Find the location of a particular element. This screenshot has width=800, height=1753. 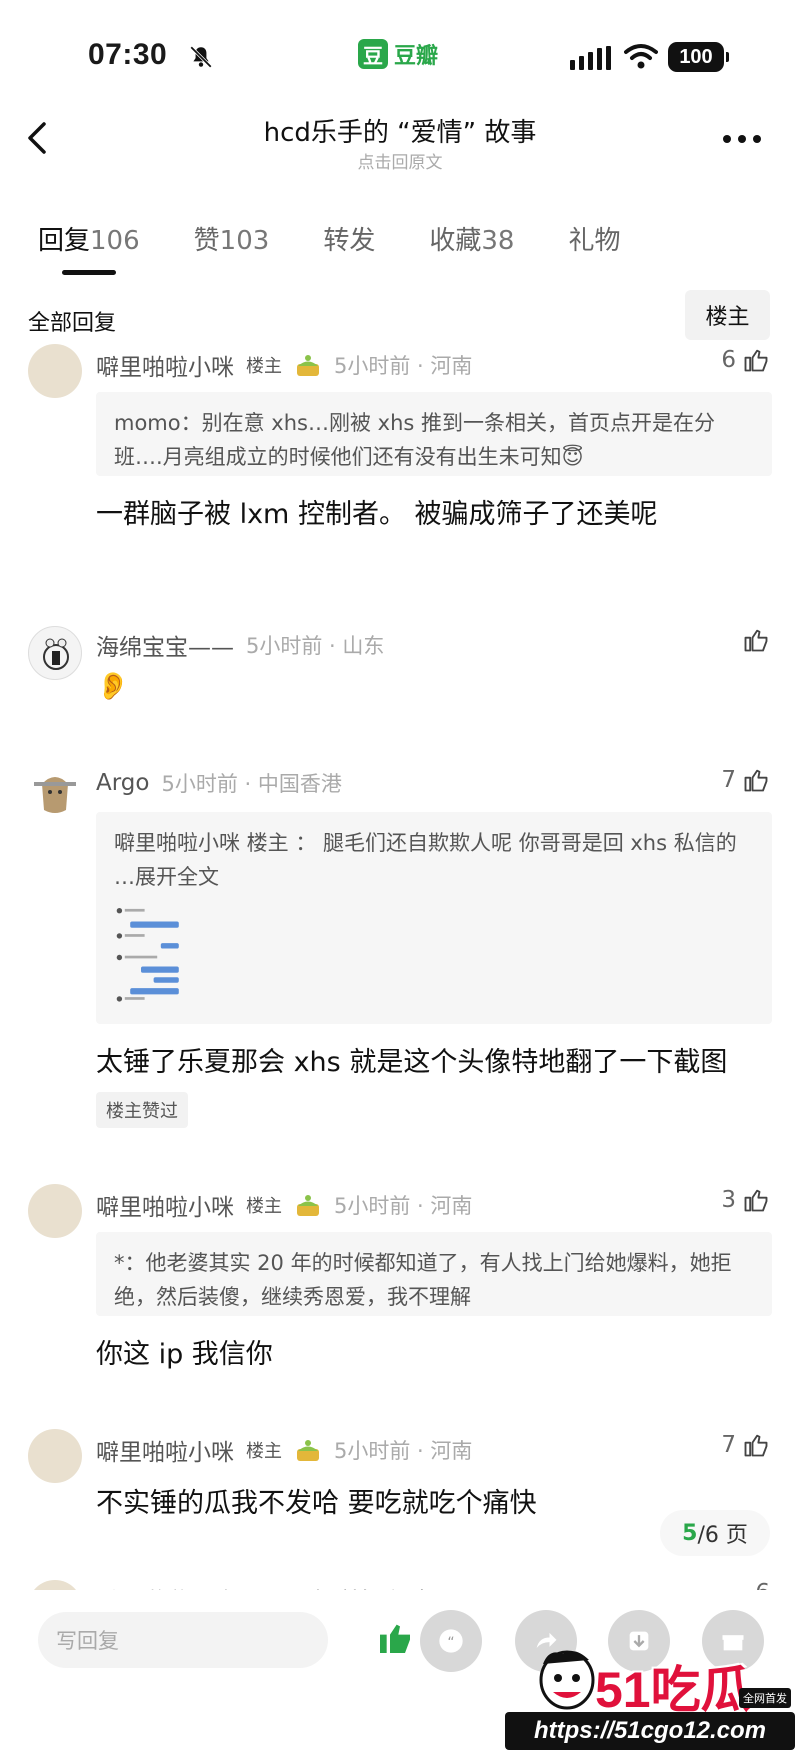

reply-input: 写回复 is located at coordinates (183, 1640).